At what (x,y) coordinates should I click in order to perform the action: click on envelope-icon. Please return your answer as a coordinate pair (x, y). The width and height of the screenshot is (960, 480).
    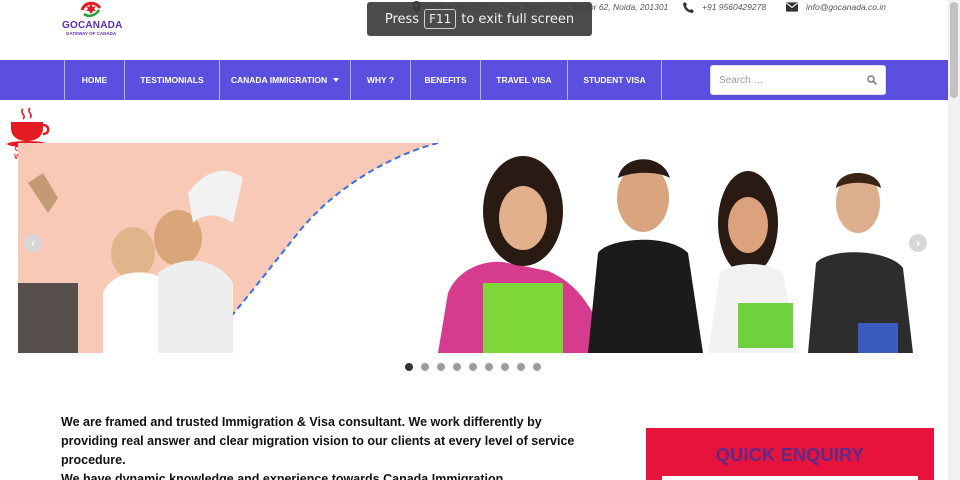
    Looking at the image, I should click on (792, 7).